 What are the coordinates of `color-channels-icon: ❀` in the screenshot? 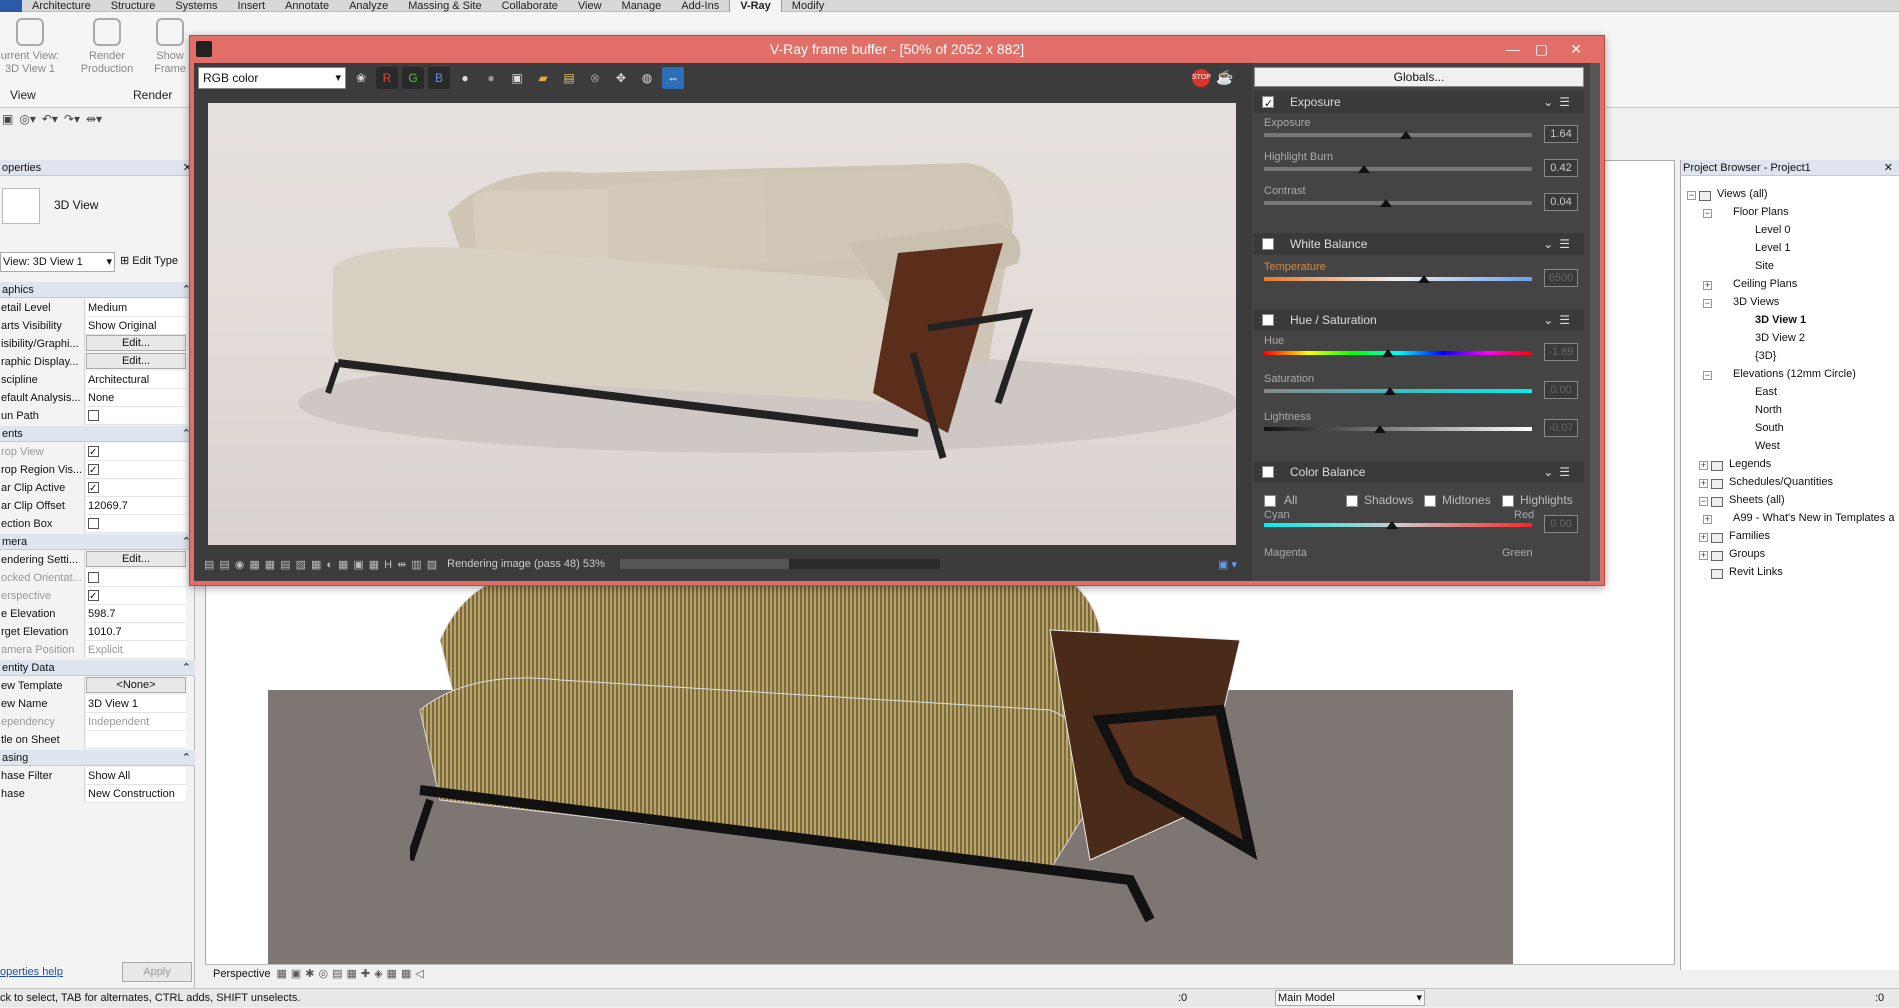 It's located at (361, 78).